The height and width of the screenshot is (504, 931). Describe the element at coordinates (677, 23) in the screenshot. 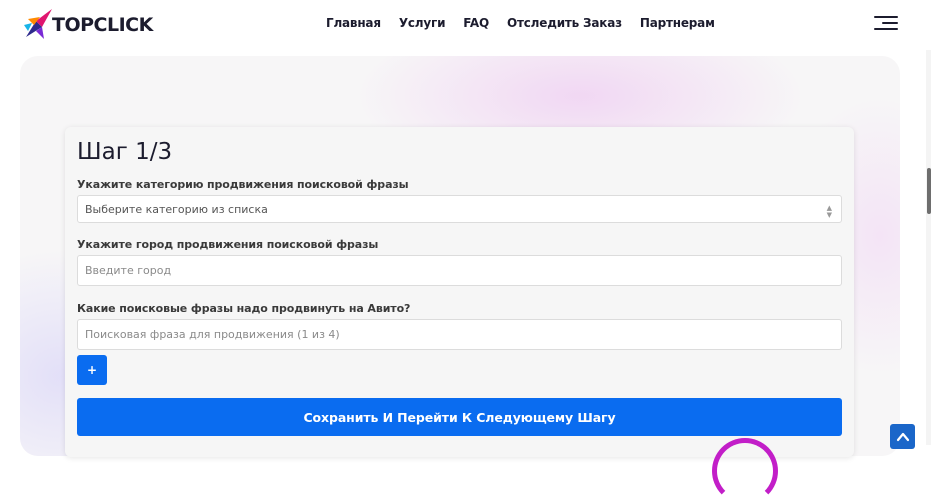

I see `nav-item-partners: Партнерам` at that location.